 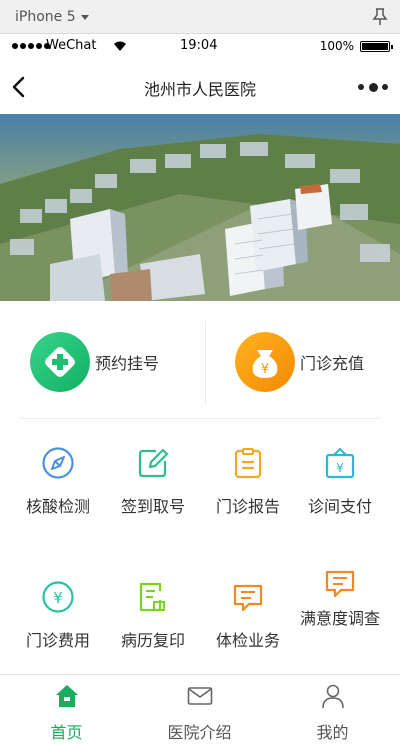 What do you see at coordinates (57, 640) in the screenshot?
I see `service-label: 门诊费用` at bounding box center [57, 640].